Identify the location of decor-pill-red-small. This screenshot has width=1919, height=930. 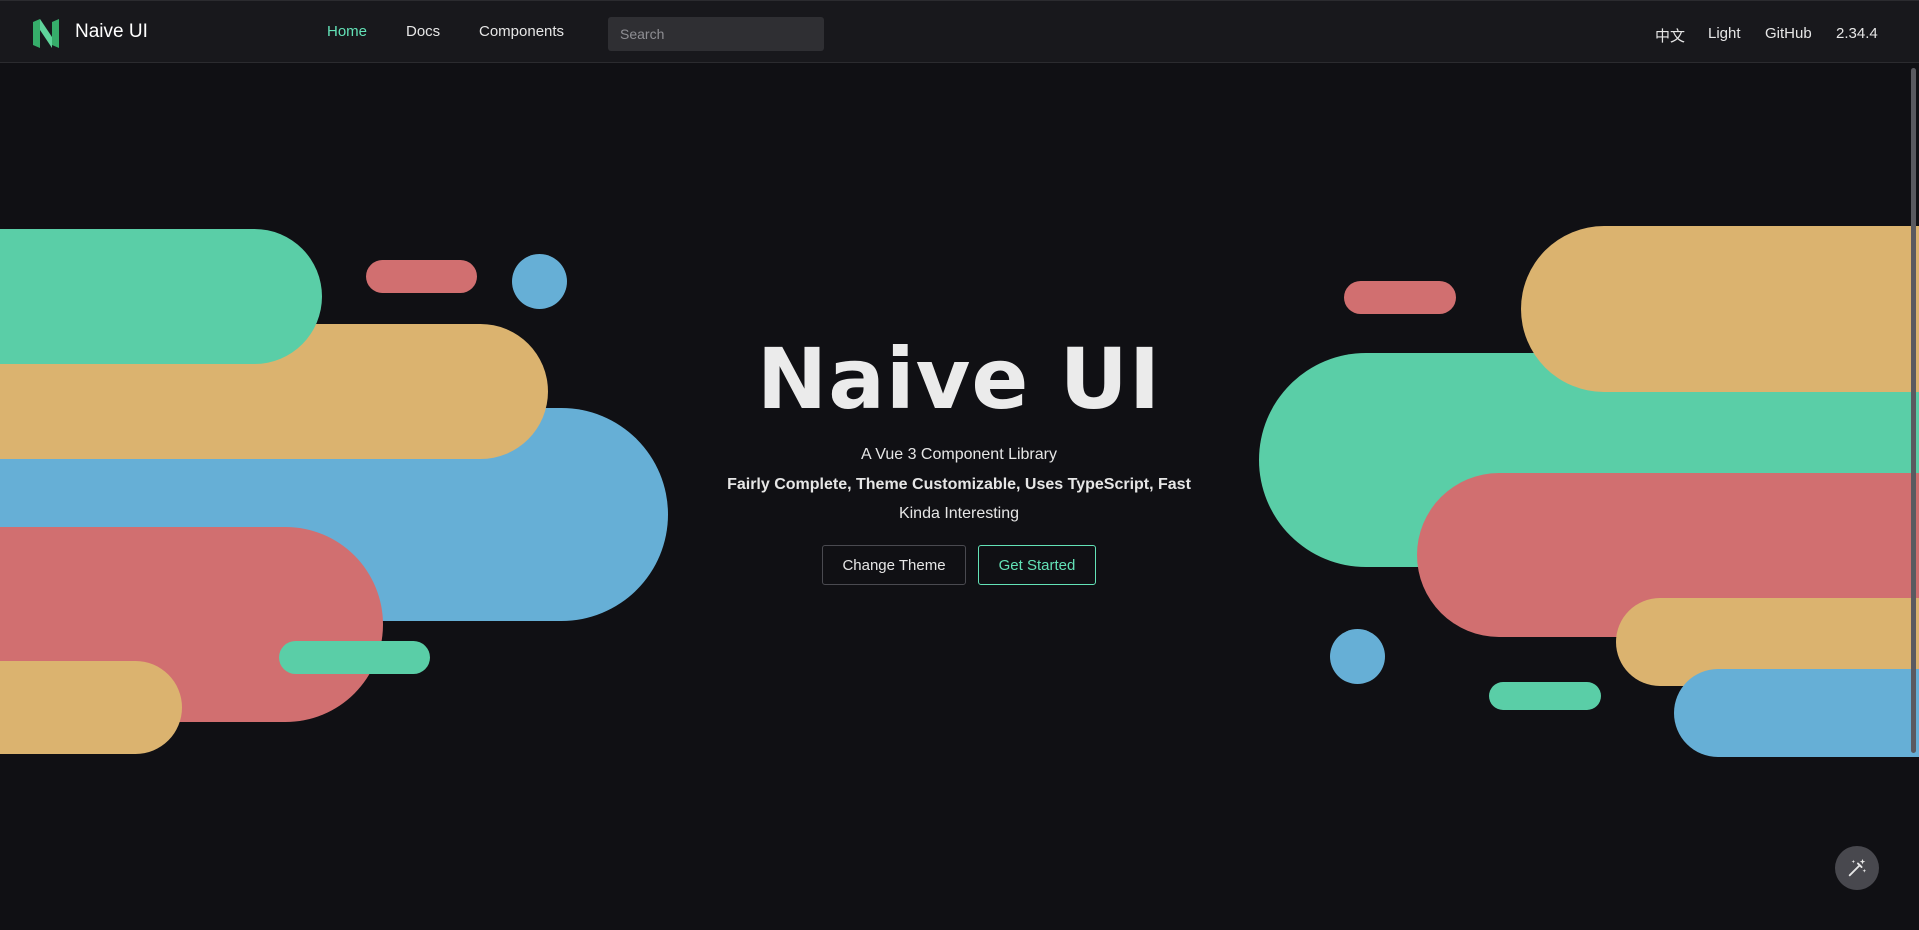
(421, 276).